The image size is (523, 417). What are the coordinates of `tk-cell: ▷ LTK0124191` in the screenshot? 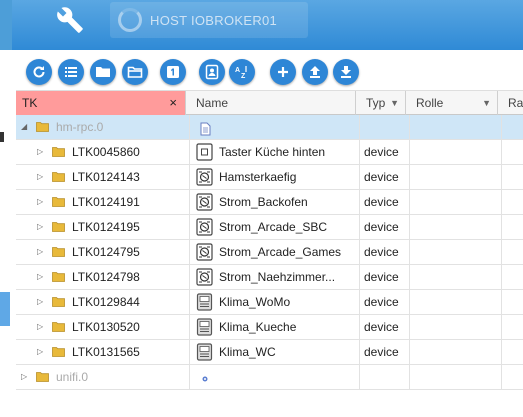 It's located at (103, 202).